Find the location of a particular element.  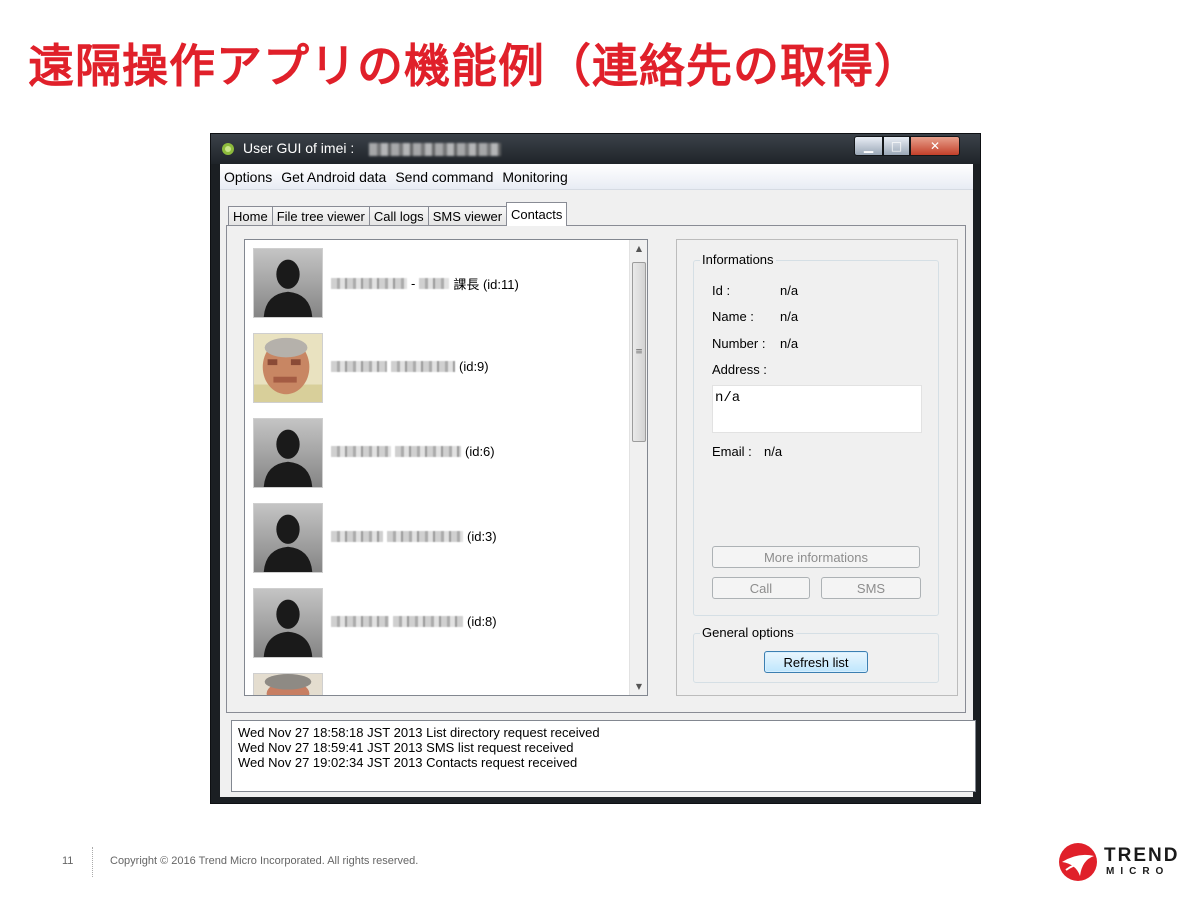

tab-sms-viewer: SMS viewer is located at coordinates (467, 216).